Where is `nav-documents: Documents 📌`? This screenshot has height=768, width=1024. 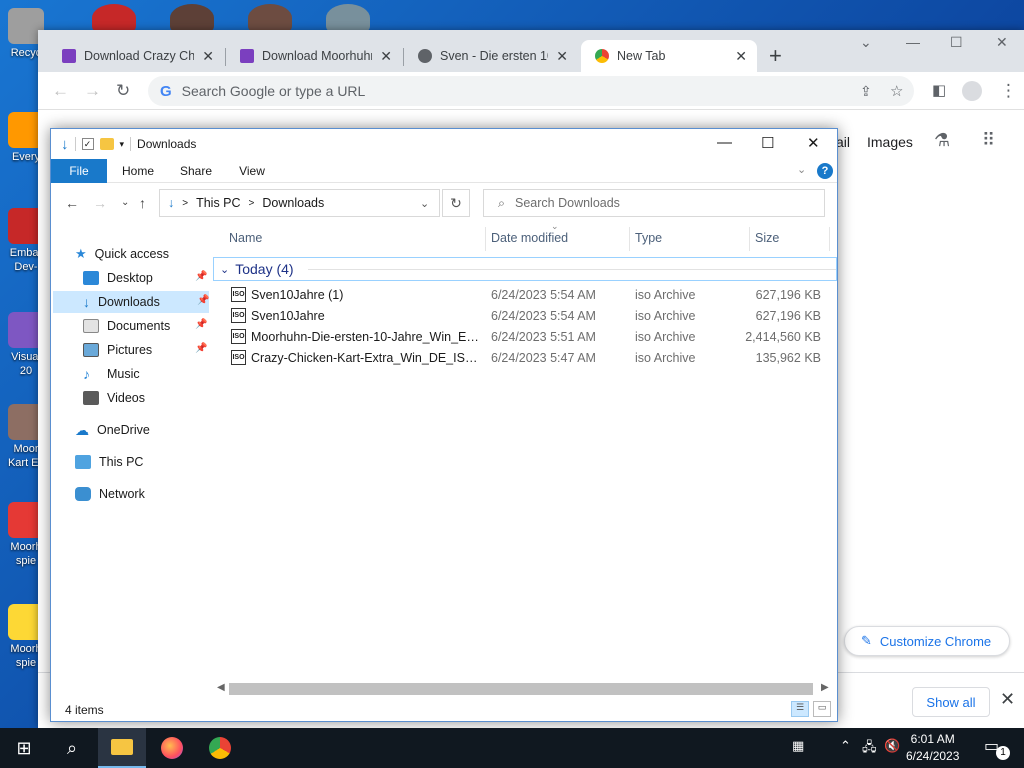 nav-documents: Documents 📌 is located at coordinates (146, 326).